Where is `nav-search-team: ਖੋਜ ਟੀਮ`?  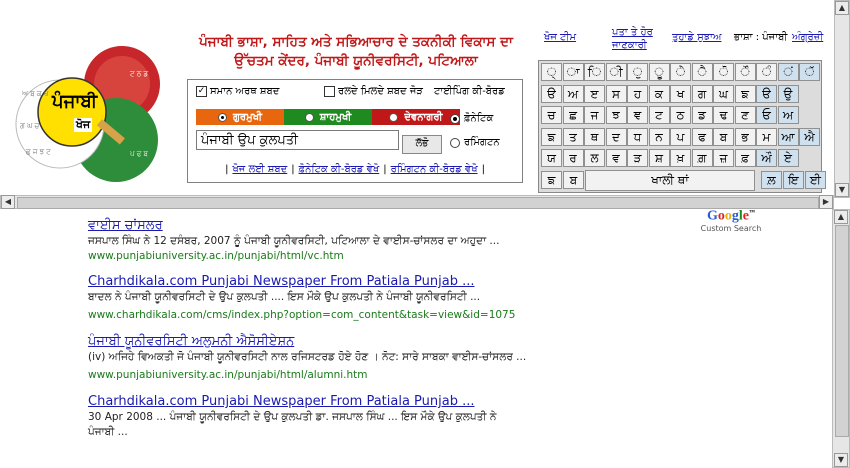 nav-search-team: ਖੋਜ ਟੀਮ is located at coordinates (560, 37).